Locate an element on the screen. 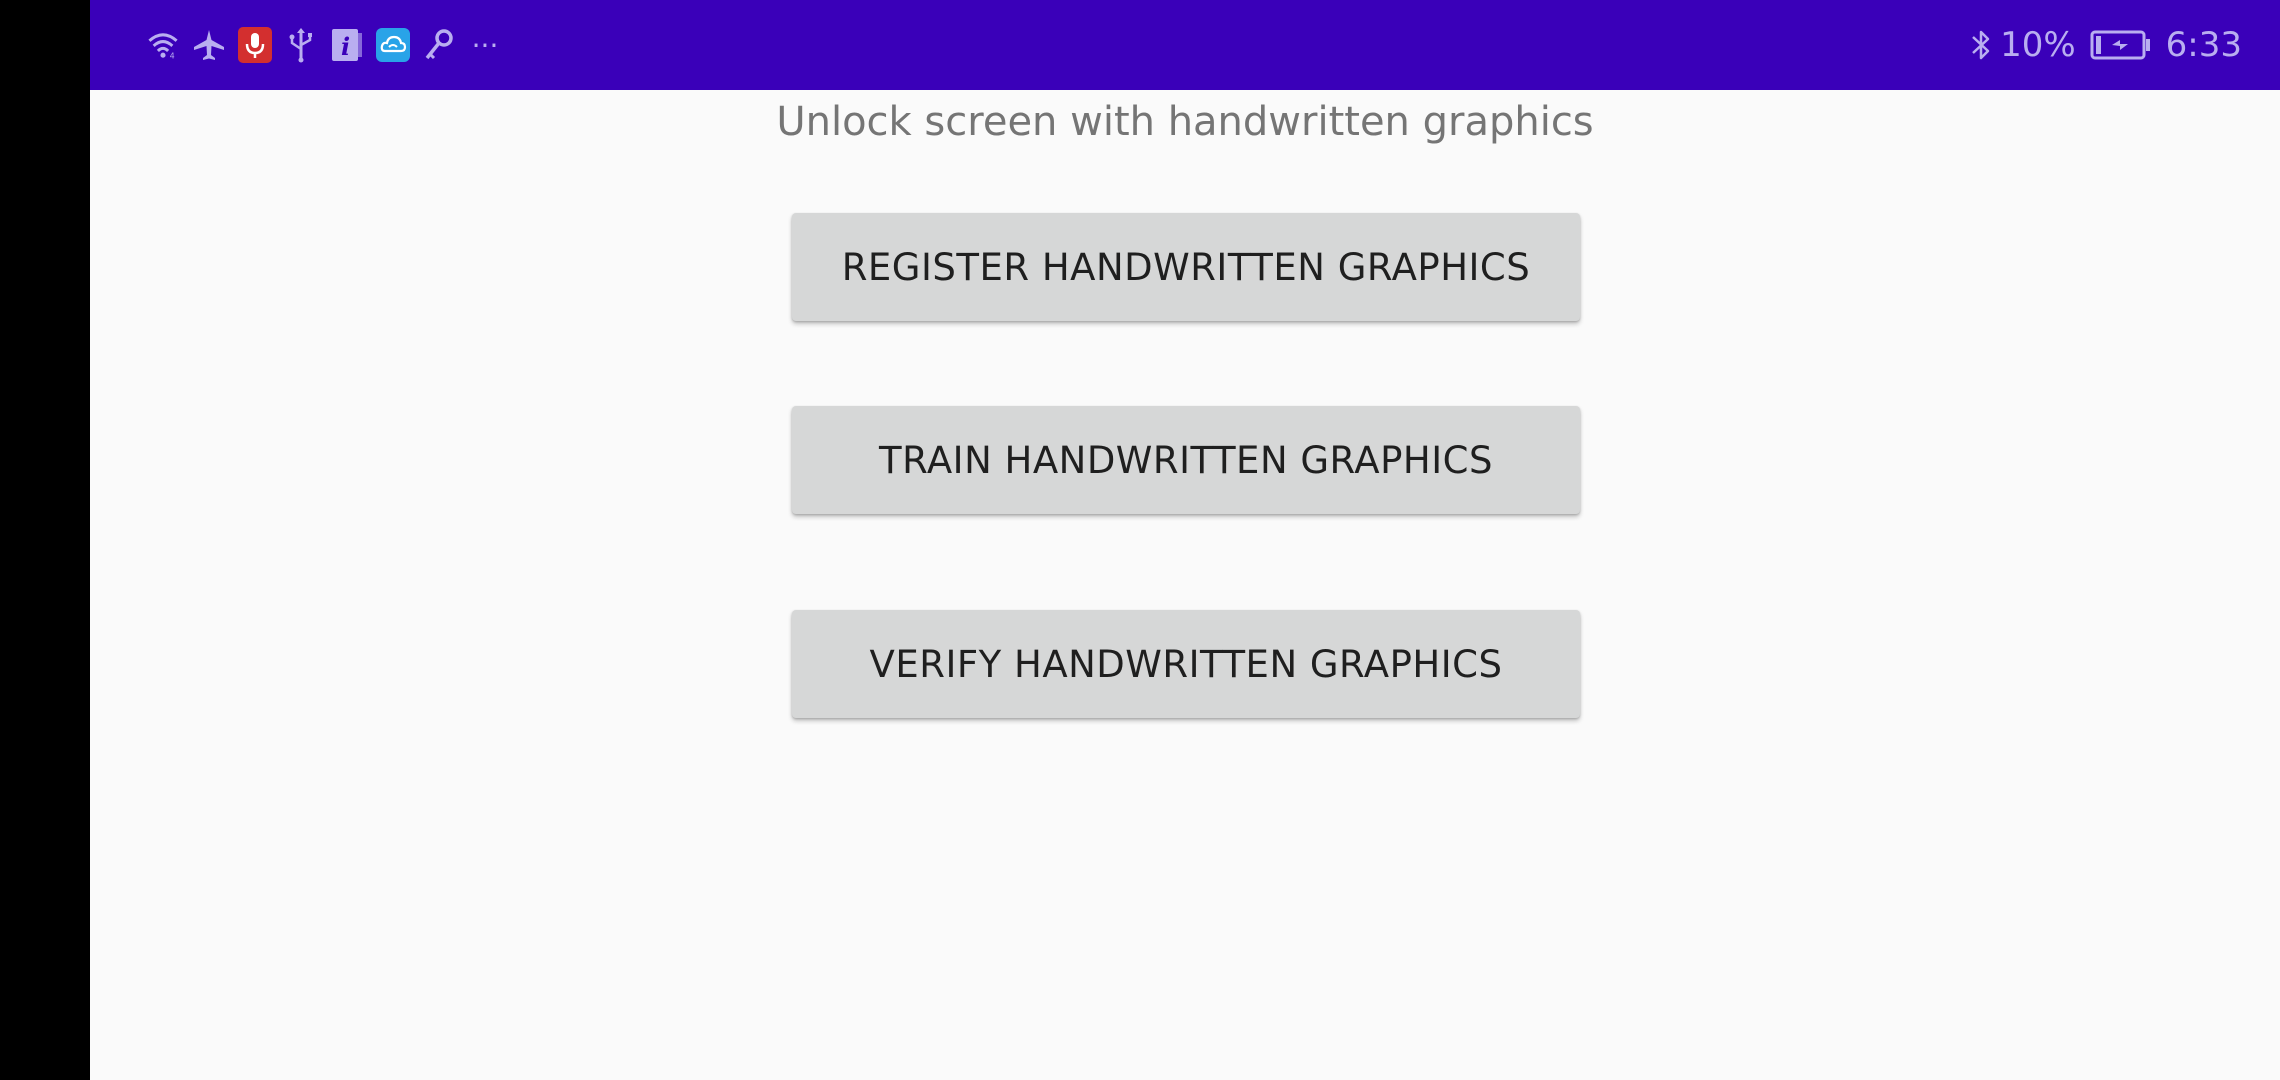 This screenshot has width=2280, height=1080. verify-handwritten-graphics-button: VERIFY HANDWRITTEN GRAPHICS is located at coordinates (1186, 664).